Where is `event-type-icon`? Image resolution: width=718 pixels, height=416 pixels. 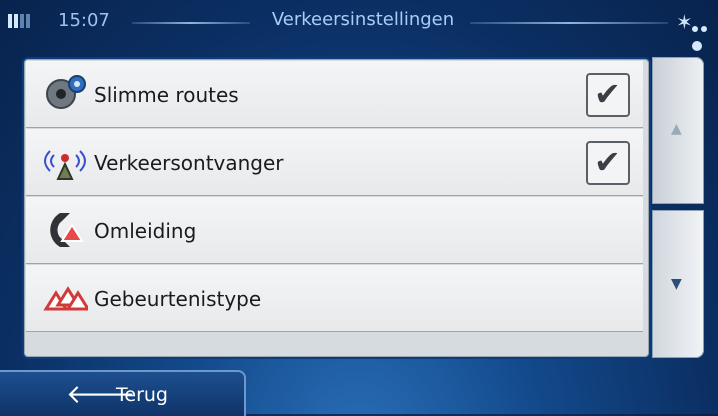 event-type-icon is located at coordinates (65, 298).